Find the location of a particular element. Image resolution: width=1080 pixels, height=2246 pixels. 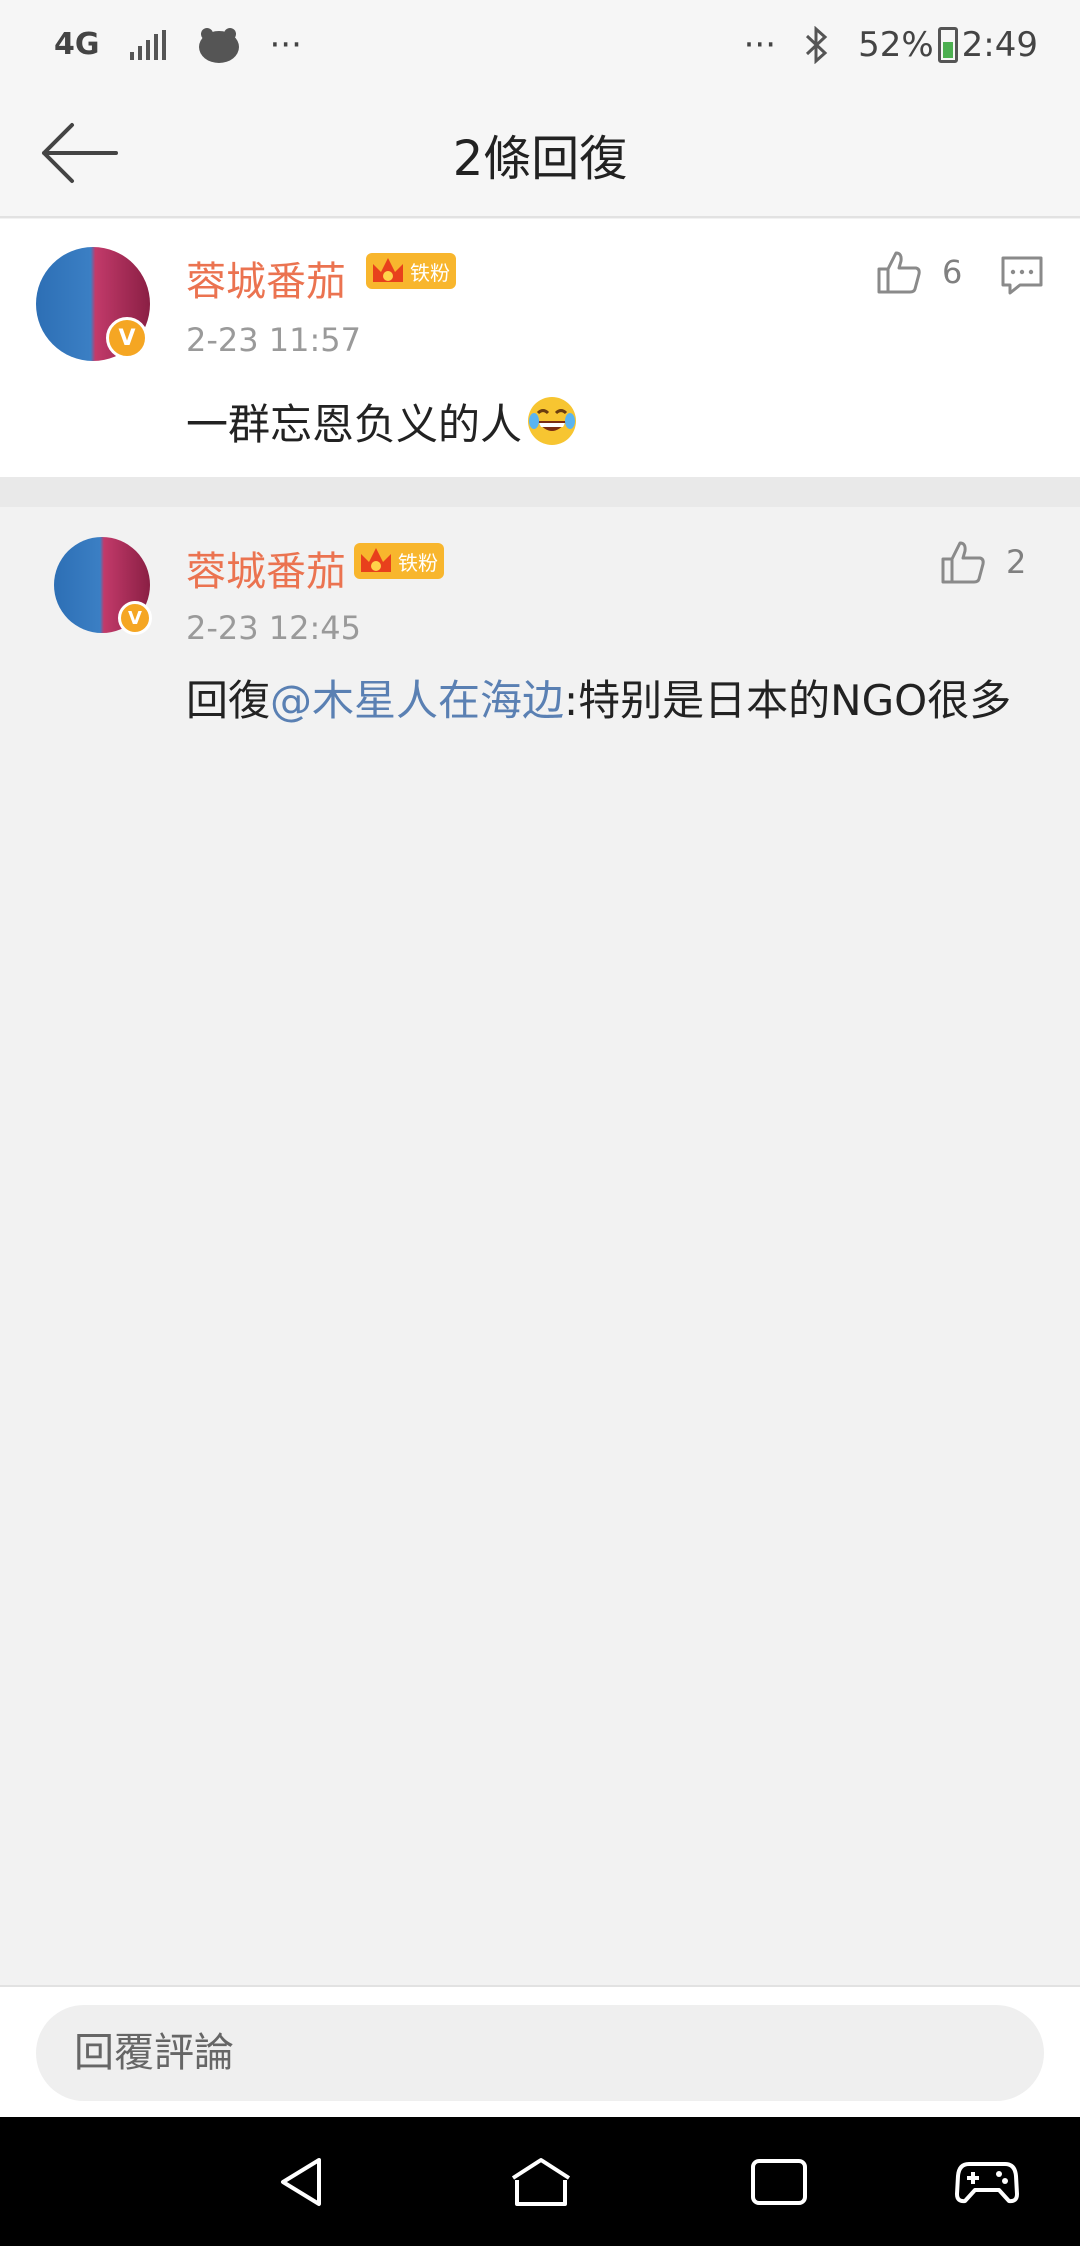

reply-input is located at coordinates (540, 2053).